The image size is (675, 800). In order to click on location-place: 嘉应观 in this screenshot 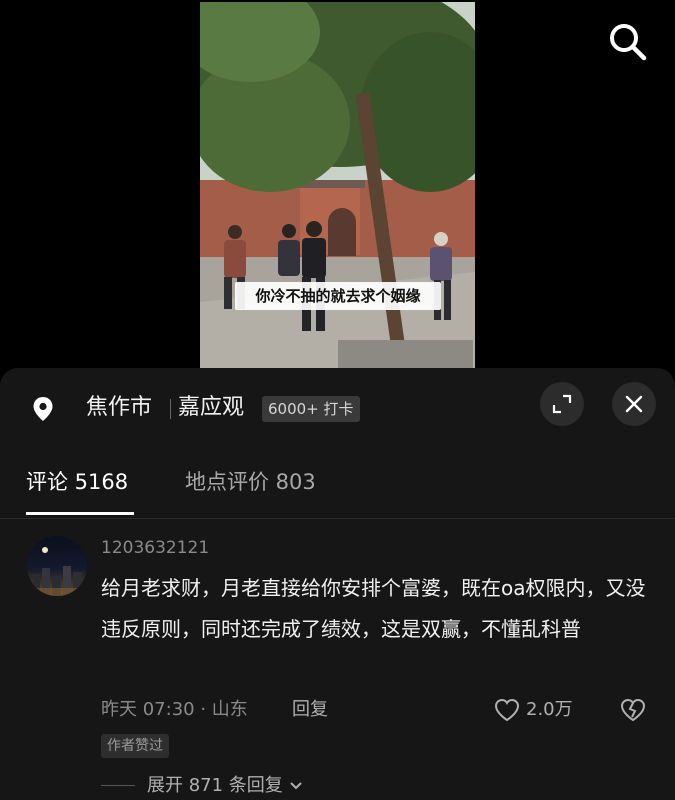, I will do `click(211, 407)`.